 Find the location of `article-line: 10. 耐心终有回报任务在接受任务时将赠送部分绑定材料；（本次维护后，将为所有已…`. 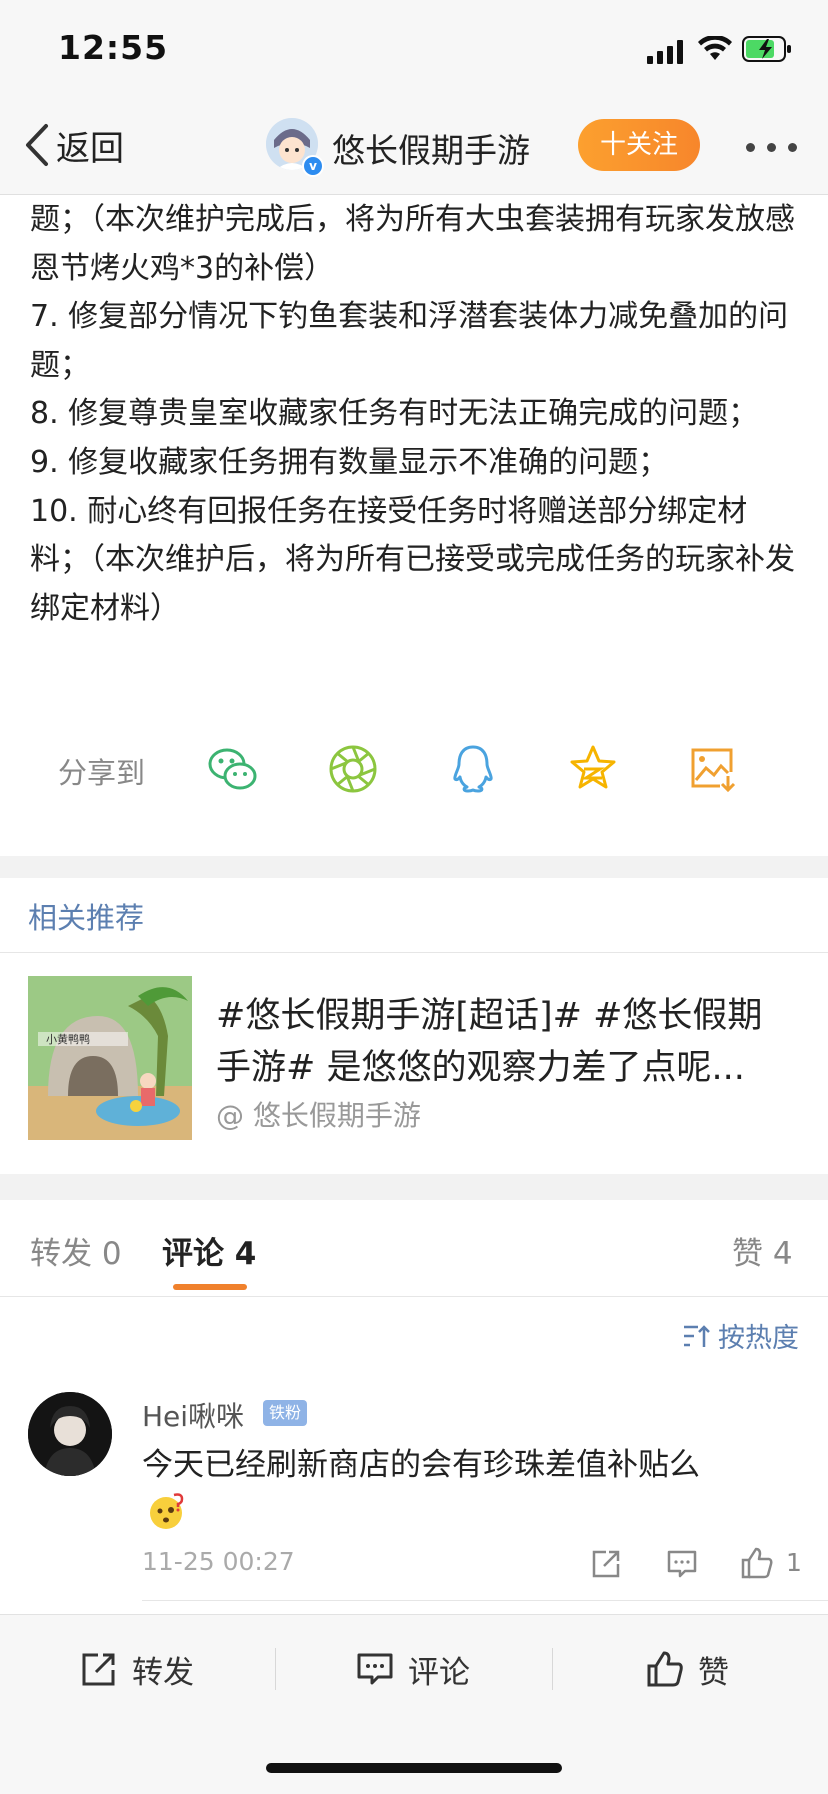

article-line: 10. 耐心终有回报任务在接受任务时将赠送部分绑定材料；（本次维护后，将为所有已… is located at coordinates (412, 559).